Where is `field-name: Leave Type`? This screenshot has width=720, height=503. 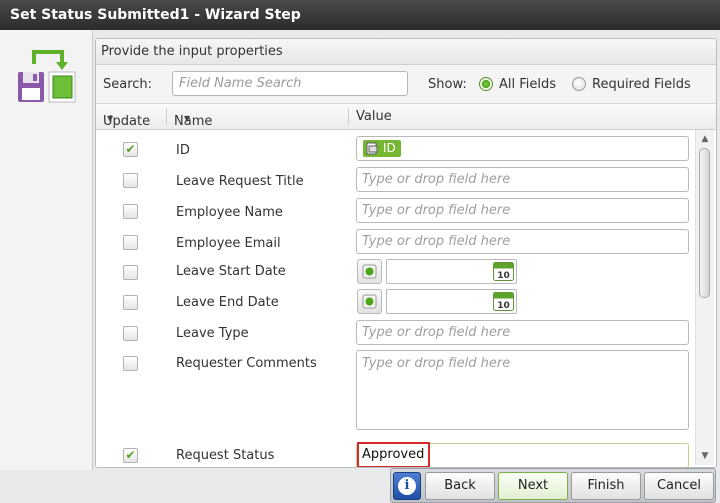
field-name: Leave Type is located at coordinates (212, 333).